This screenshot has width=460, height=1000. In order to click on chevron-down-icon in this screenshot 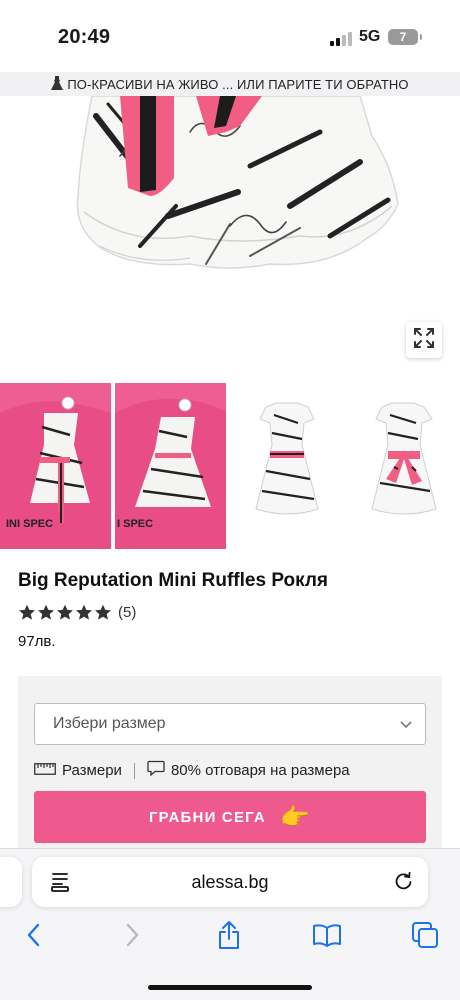, I will do `click(406, 726)`.